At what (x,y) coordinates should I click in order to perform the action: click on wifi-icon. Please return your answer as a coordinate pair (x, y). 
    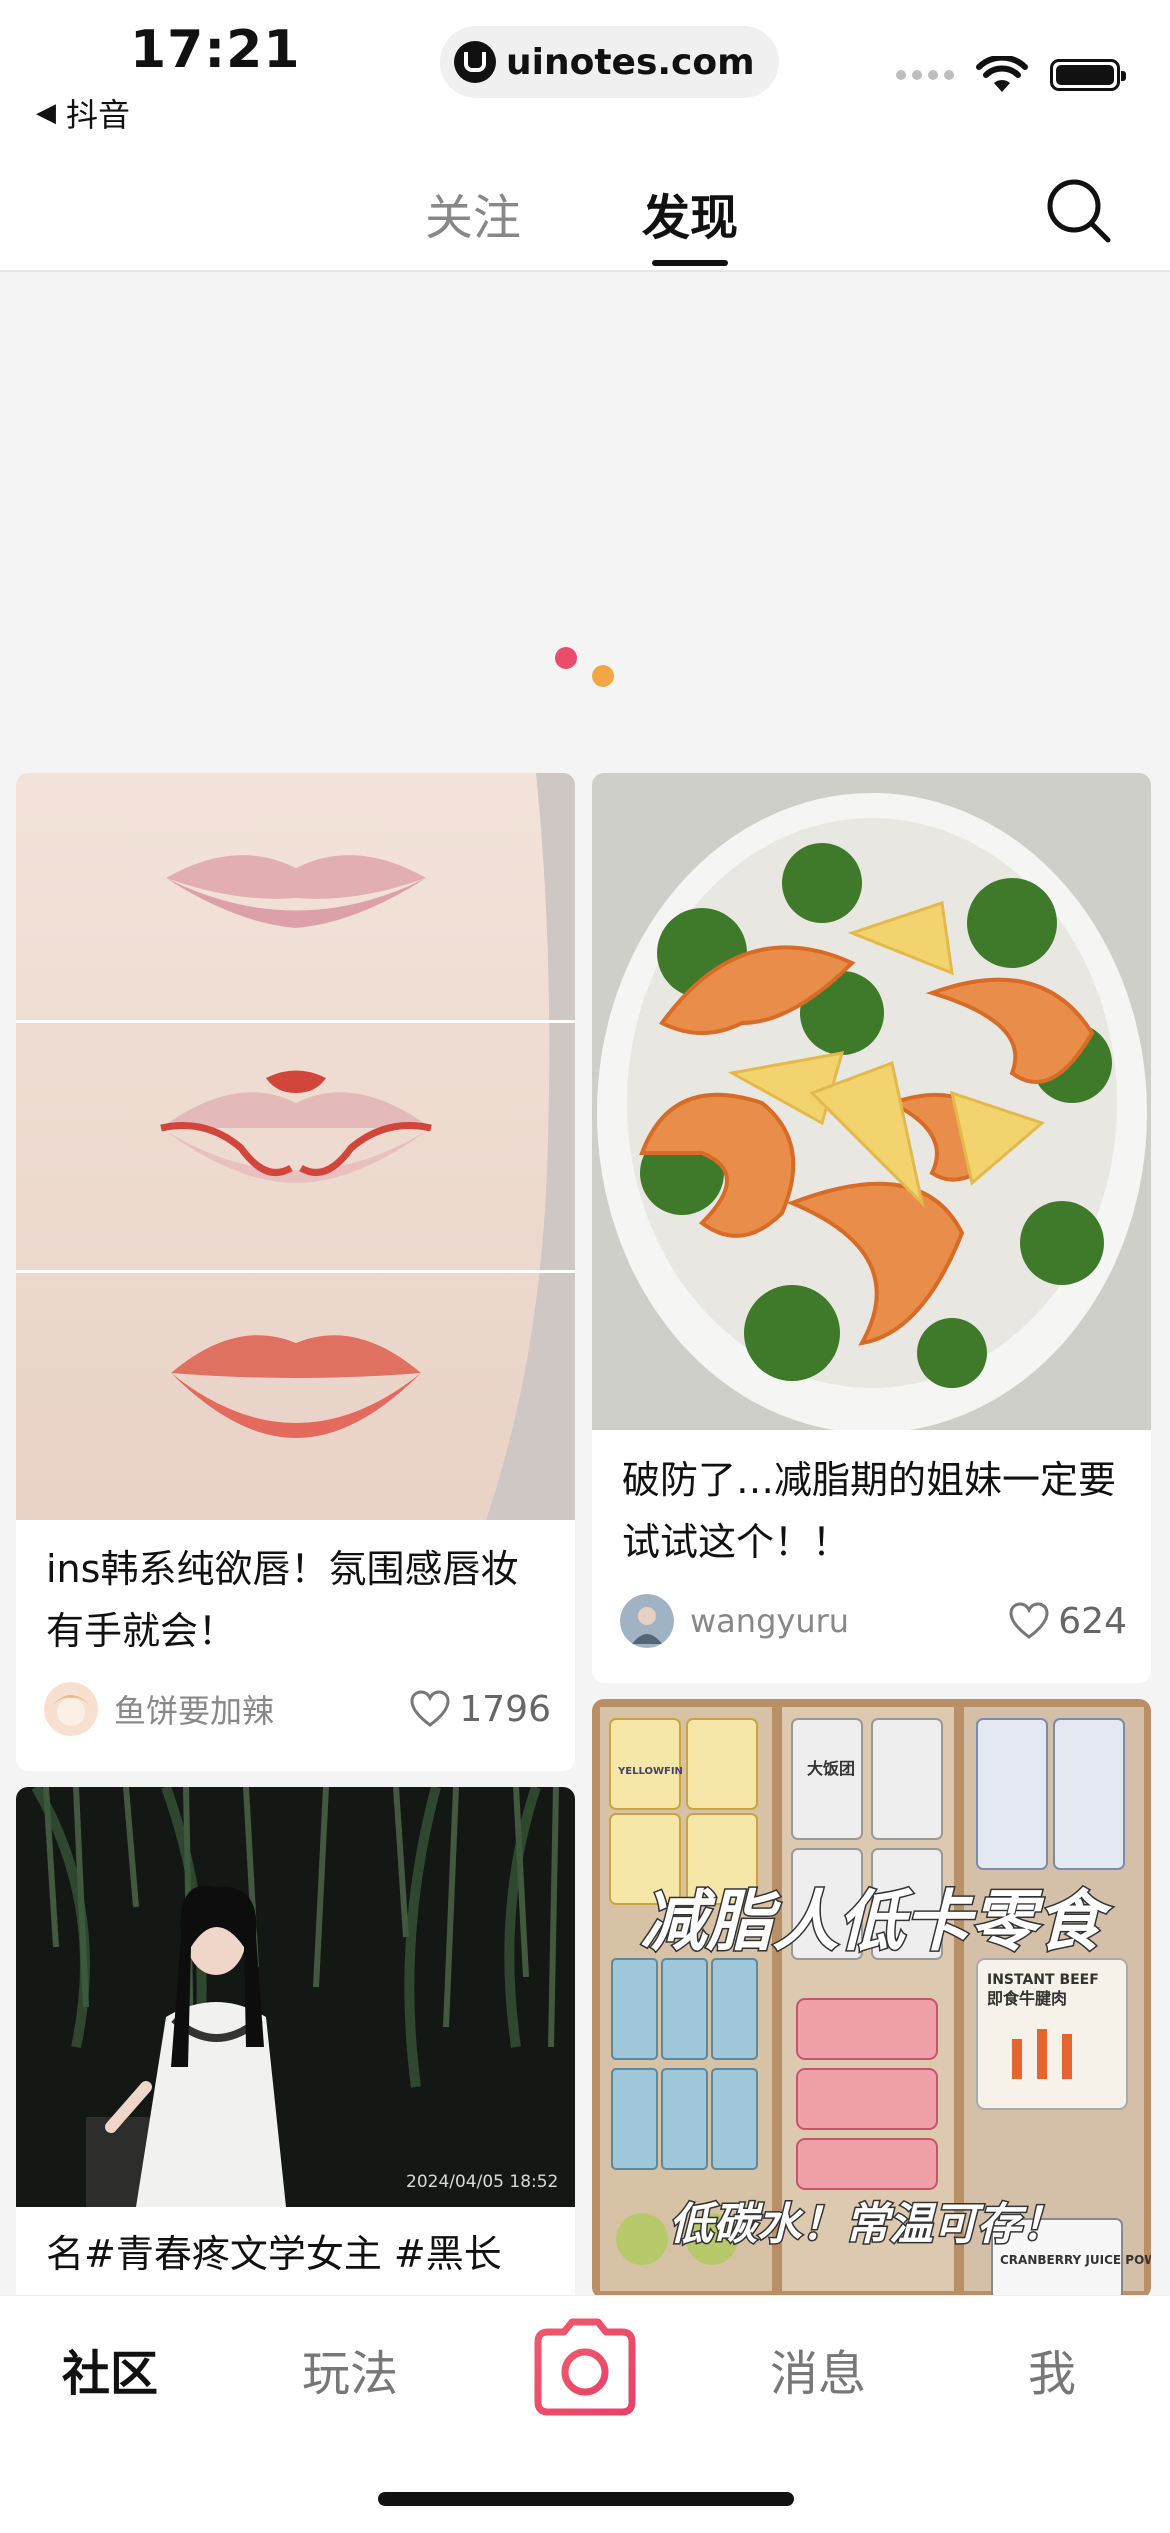
    Looking at the image, I should click on (1002, 74).